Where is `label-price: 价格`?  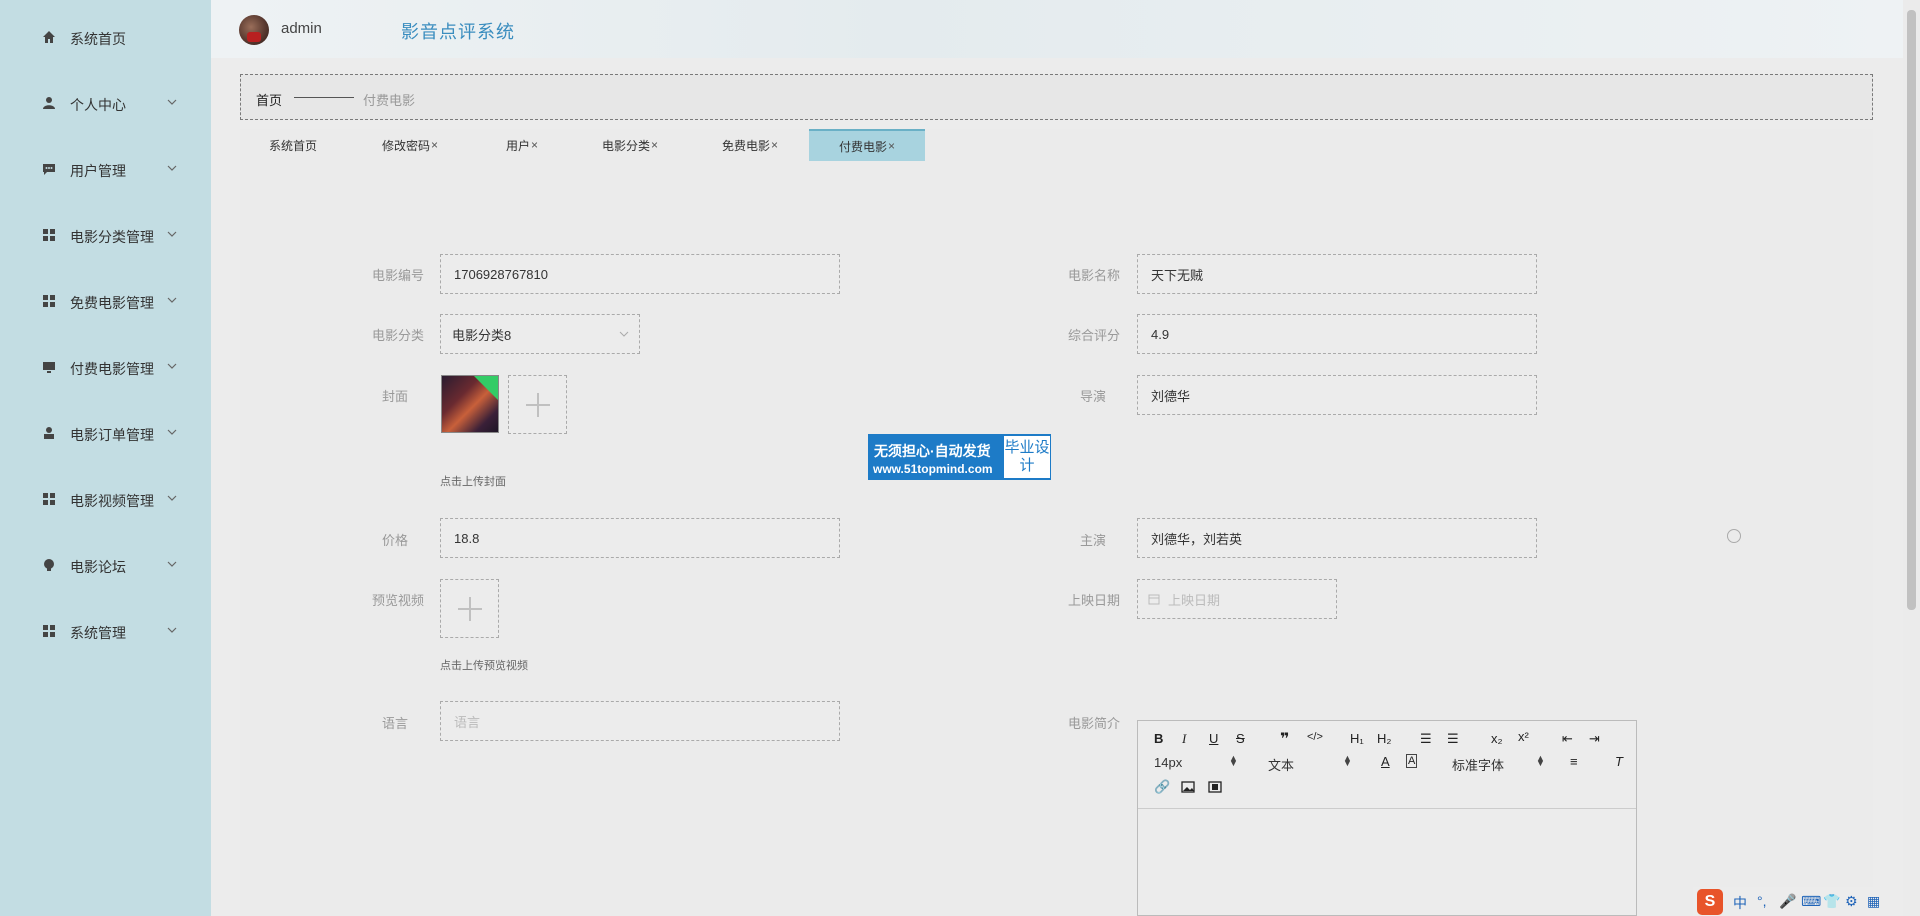 label-price: 价格 is located at coordinates (394, 540).